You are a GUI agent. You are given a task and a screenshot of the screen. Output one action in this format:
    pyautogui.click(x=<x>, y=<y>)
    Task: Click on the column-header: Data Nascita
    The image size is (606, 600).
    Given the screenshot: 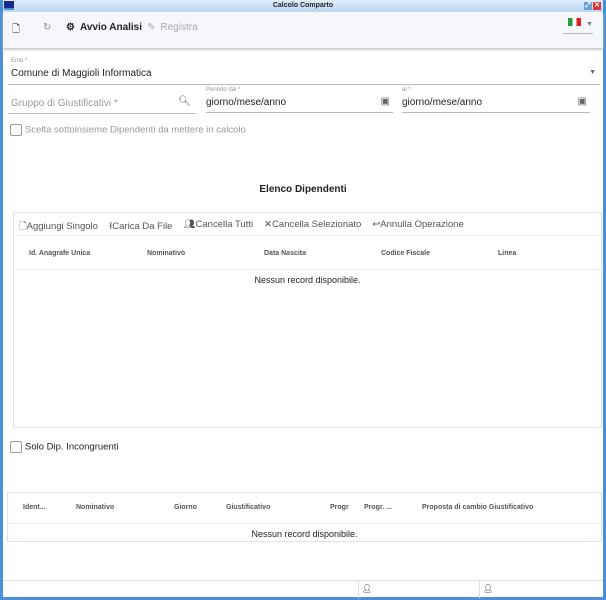 What is the action you would take?
    pyautogui.click(x=285, y=253)
    